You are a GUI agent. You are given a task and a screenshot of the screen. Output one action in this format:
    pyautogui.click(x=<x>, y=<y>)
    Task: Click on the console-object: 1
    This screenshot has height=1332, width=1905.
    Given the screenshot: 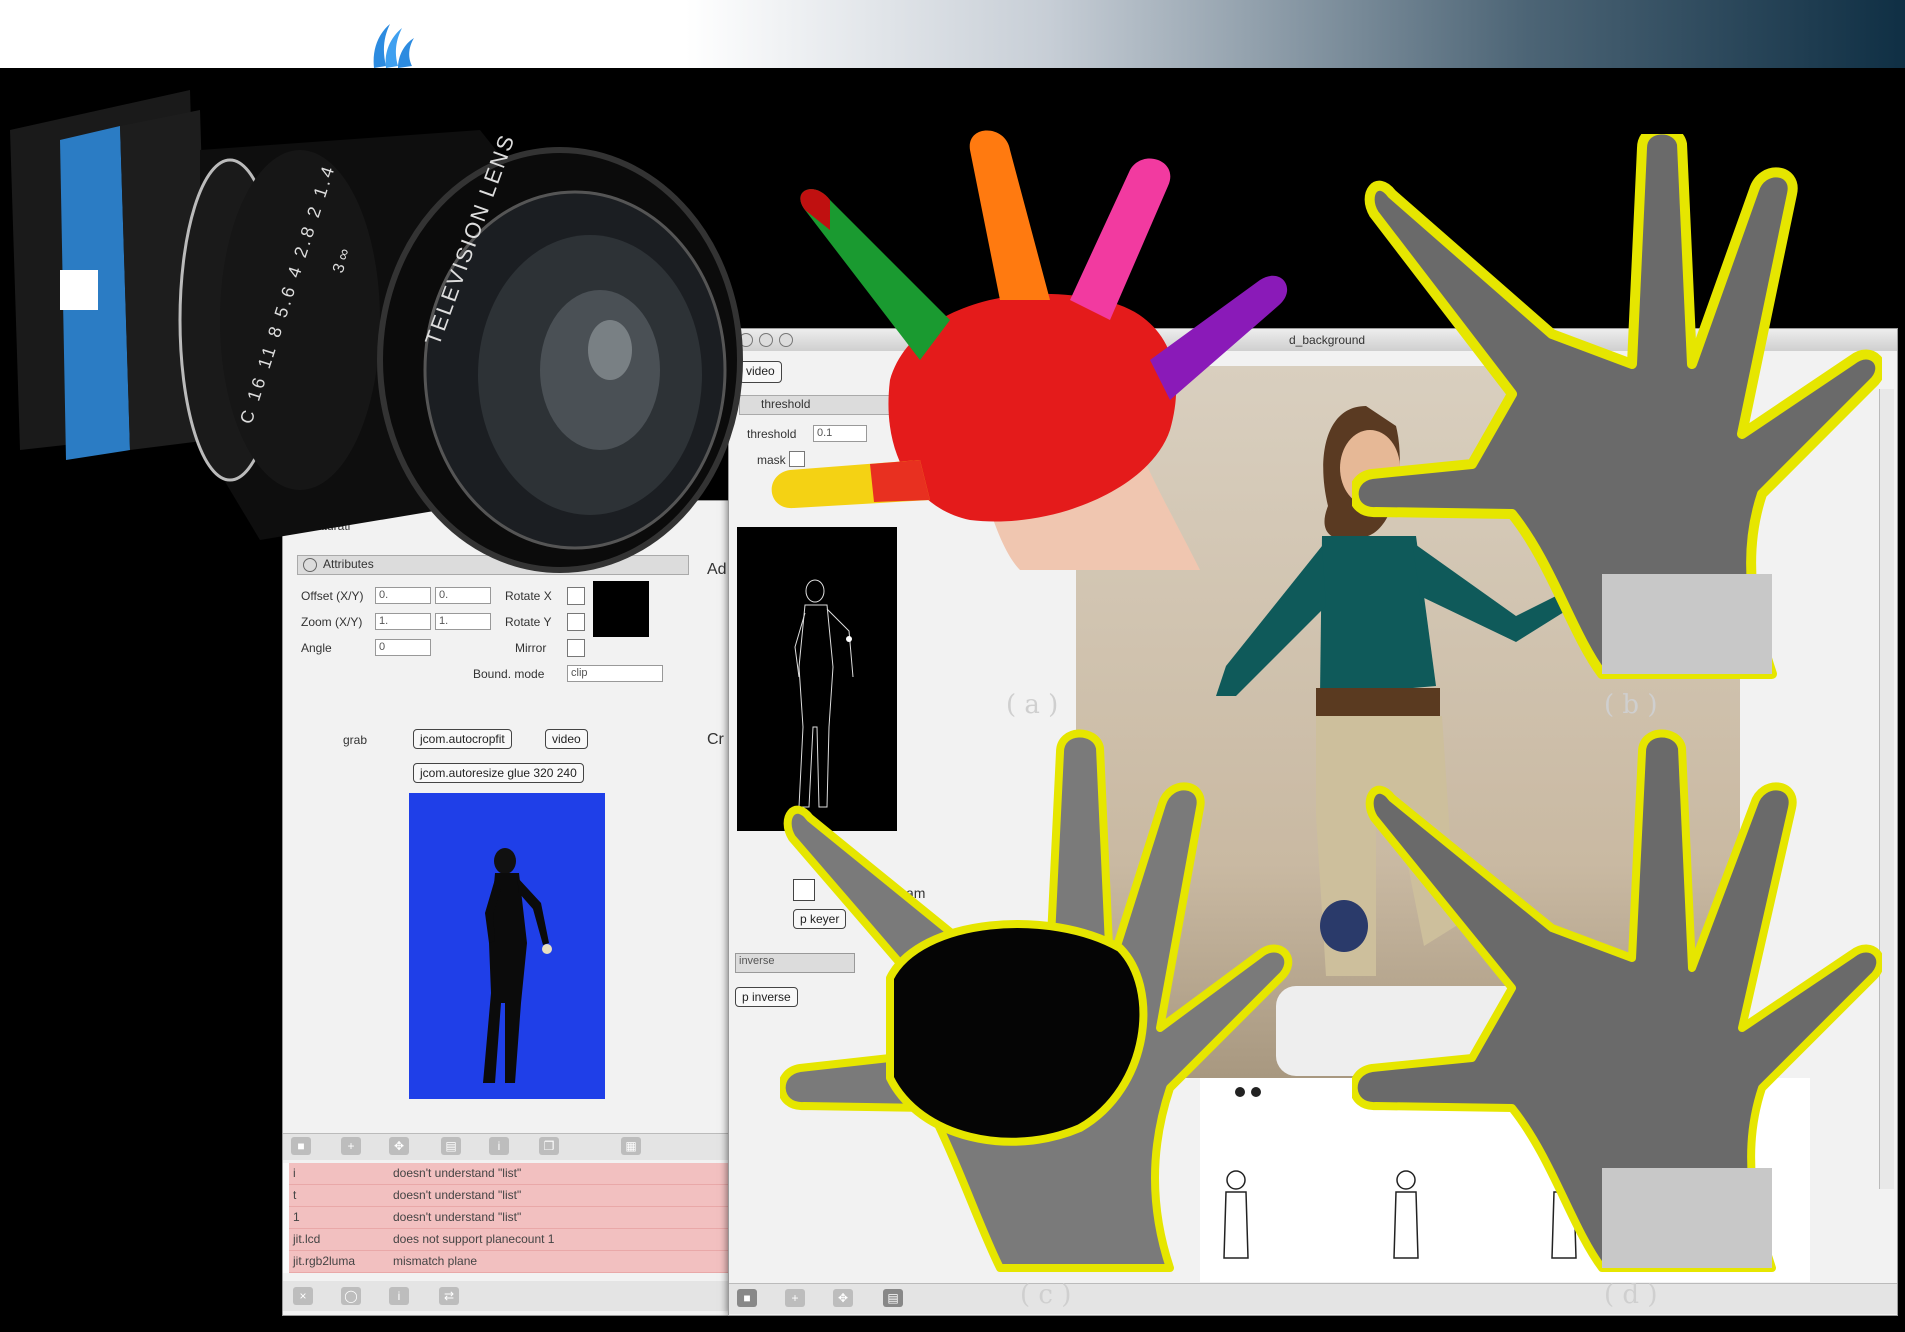 What is the action you would take?
    pyautogui.click(x=296, y=1217)
    